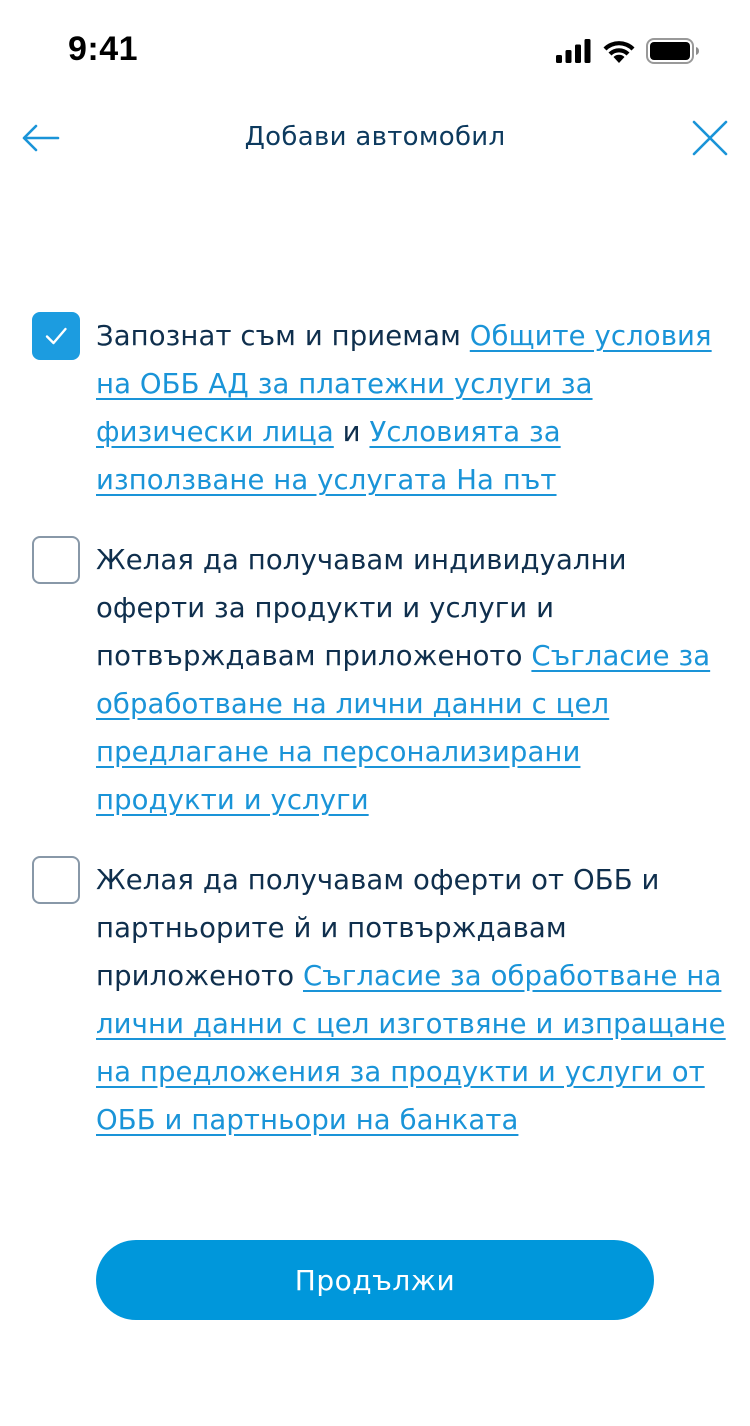 The height and width of the screenshot is (1426, 750). I want to click on battery-icon, so click(672, 51).